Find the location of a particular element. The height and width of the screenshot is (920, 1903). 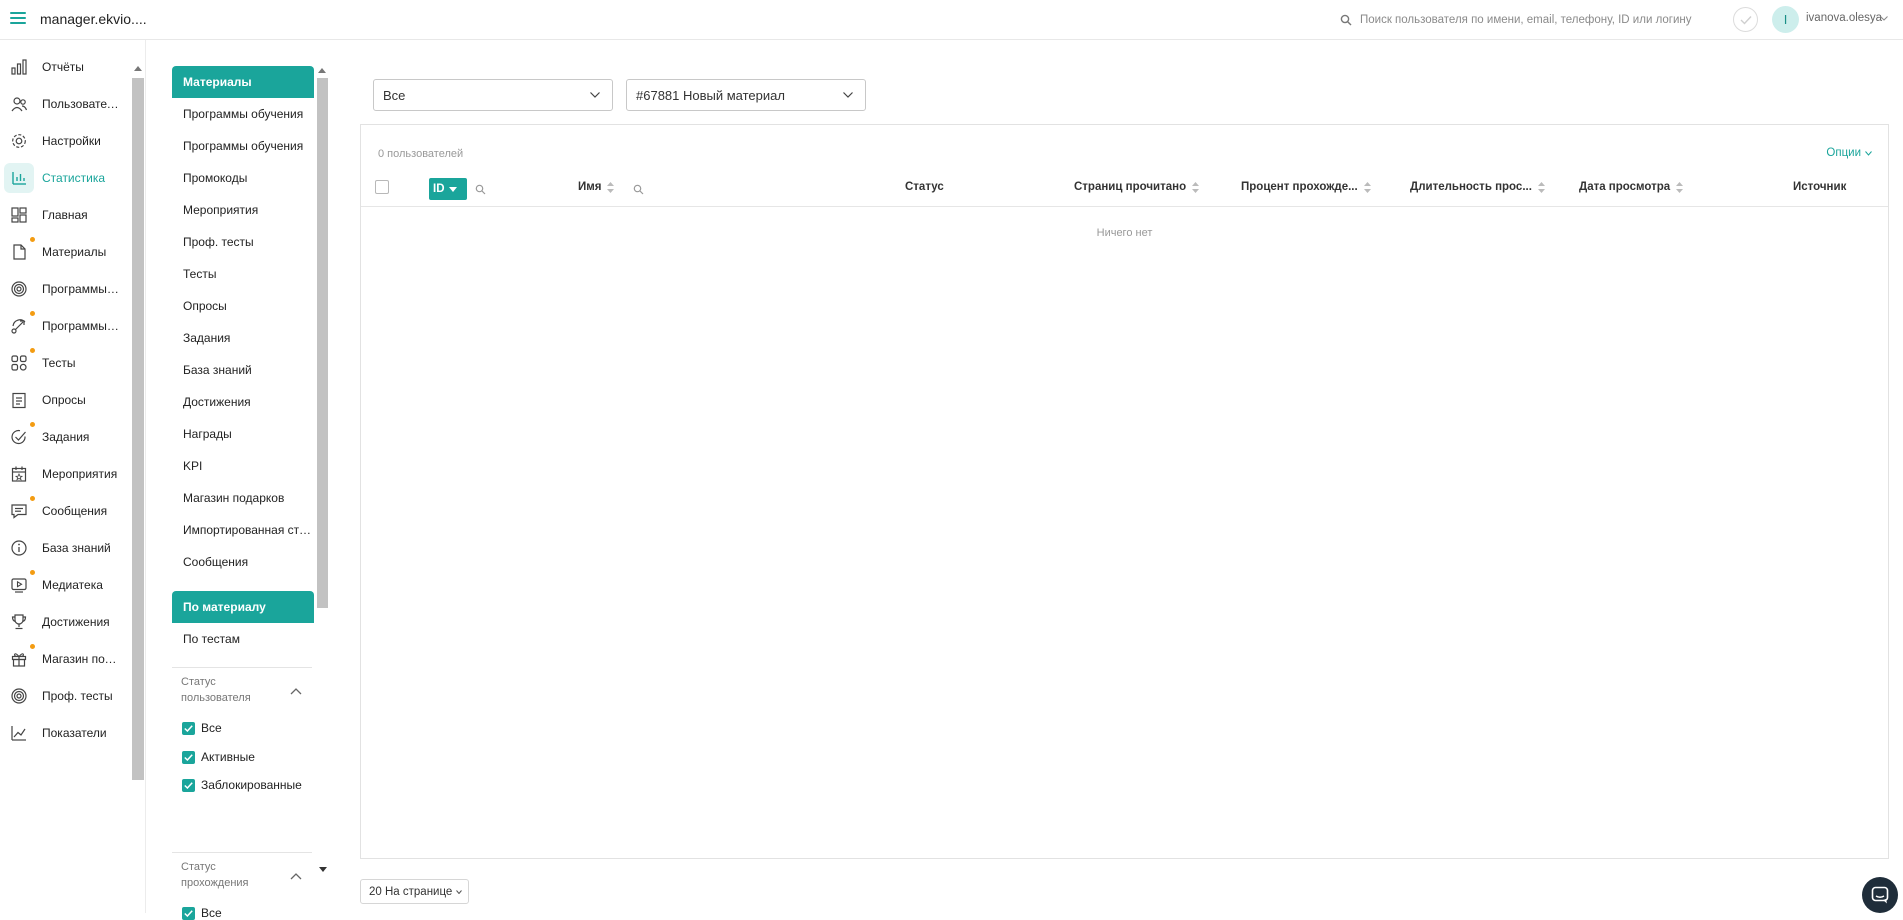

material-select-value: #67881 Новый материал is located at coordinates (710, 95).